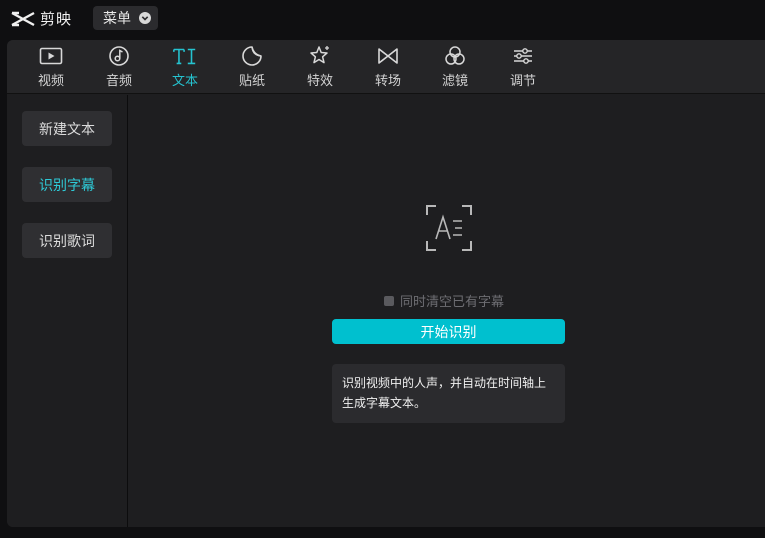 This screenshot has height=538, width=765. What do you see at coordinates (389, 300) in the screenshot?
I see `clear-subtitles-checkbox` at bounding box center [389, 300].